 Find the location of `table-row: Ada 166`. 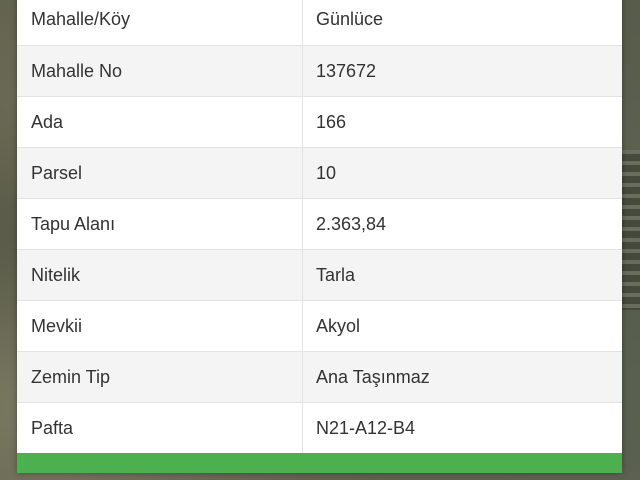

table-row: Ada 166 is located at coordinates (319, 121).